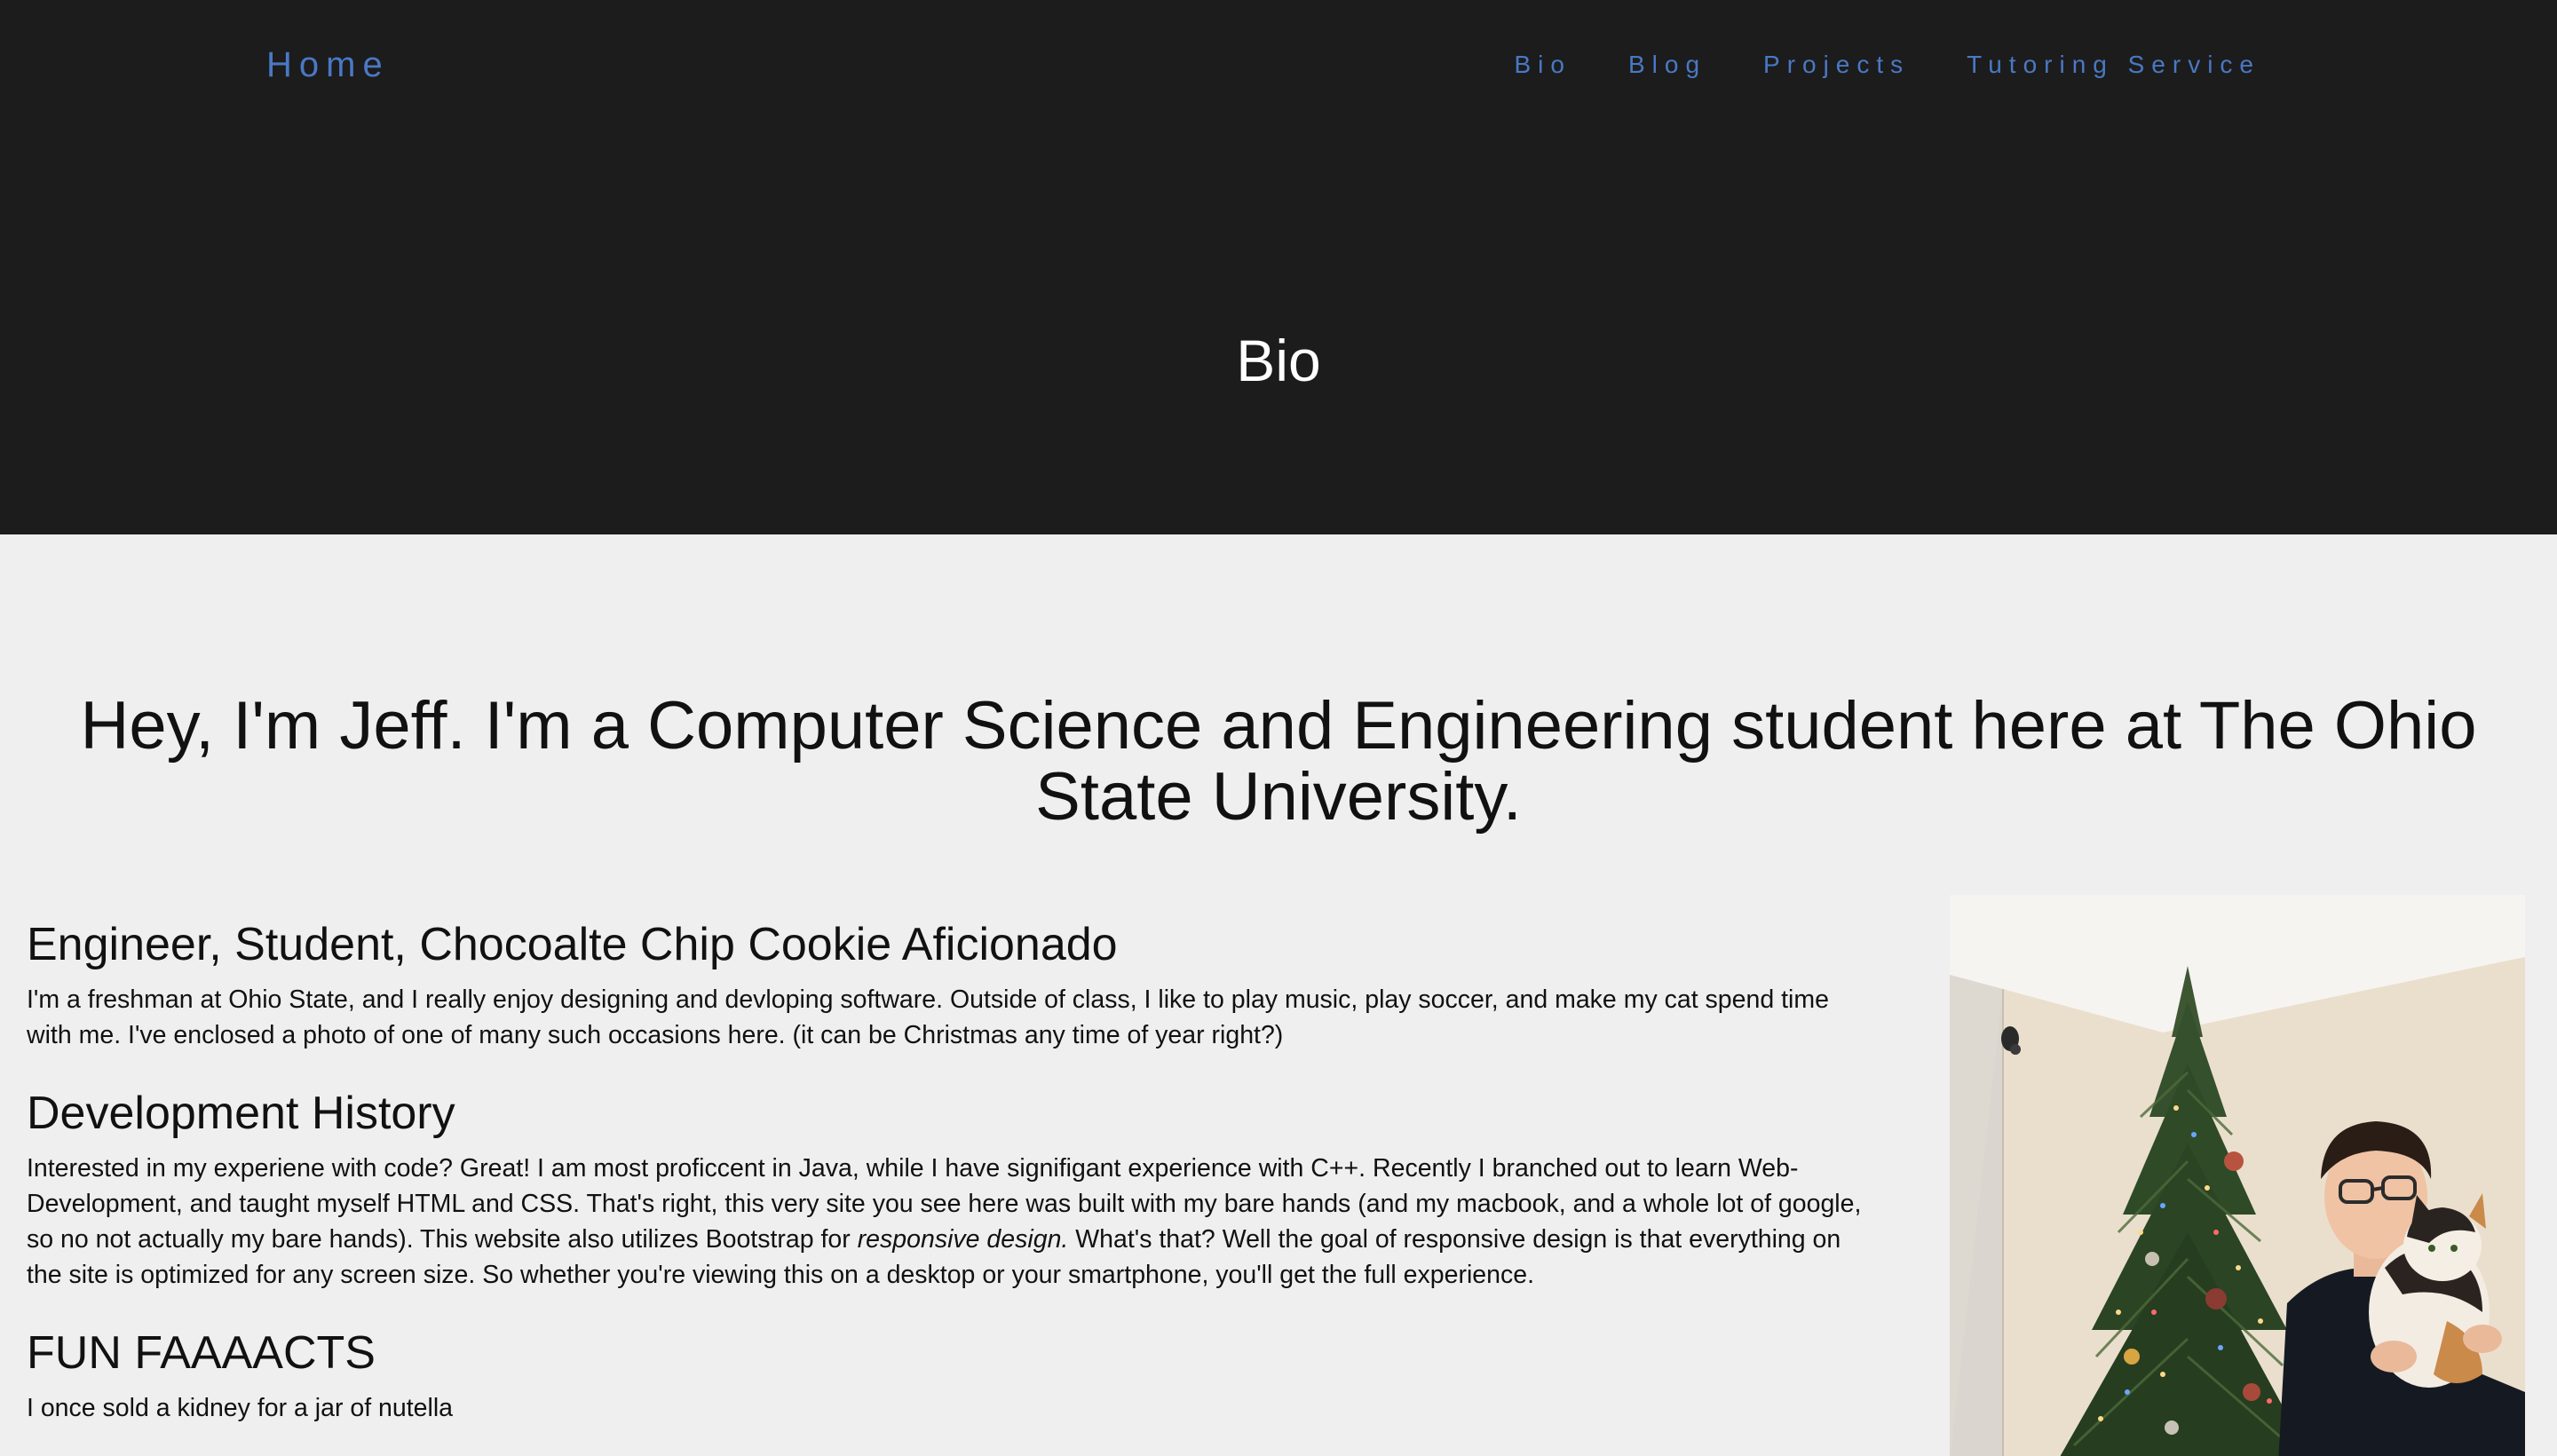  Describe the element at coordinates (1667, 65) in the screenshot. I see `nav-link-blog: Blog` at that location.